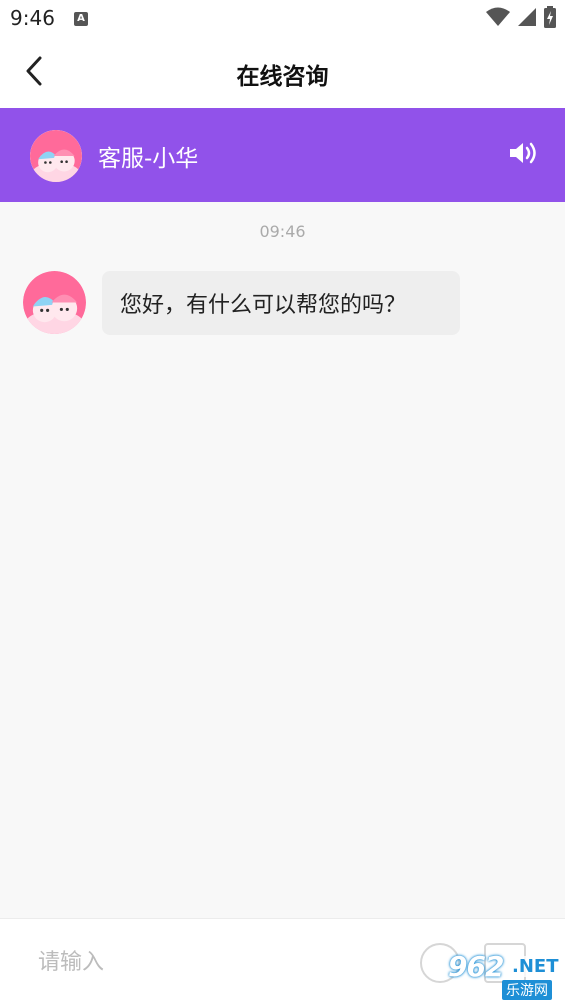  Describe the element at coordinates (498, 19) in the screenshot. I see `wifi-icon` at that location.